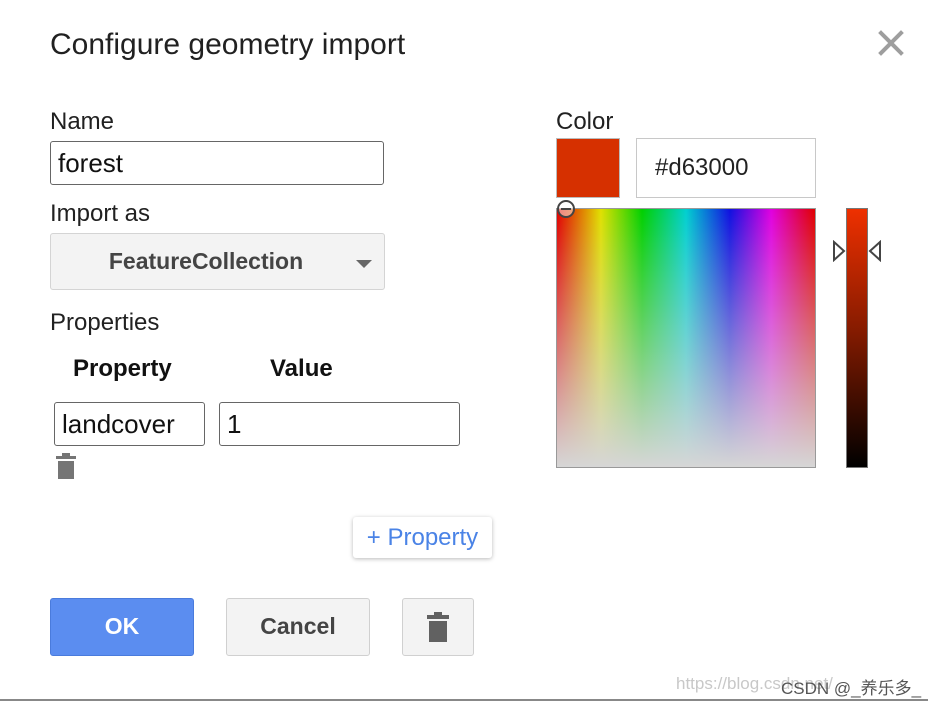 Image resolution: width=928 pixels, height=701 pixels. Describe the element at coordinates (422, 537) in the screenshot. I see `add-property-button: + Property` at that location.